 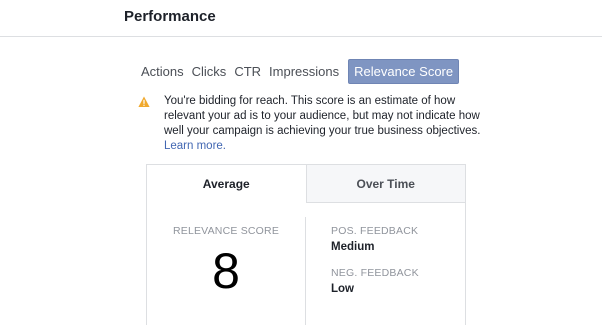 I want to click on learn-more-link: Learn more., so click(x=195, y=146).